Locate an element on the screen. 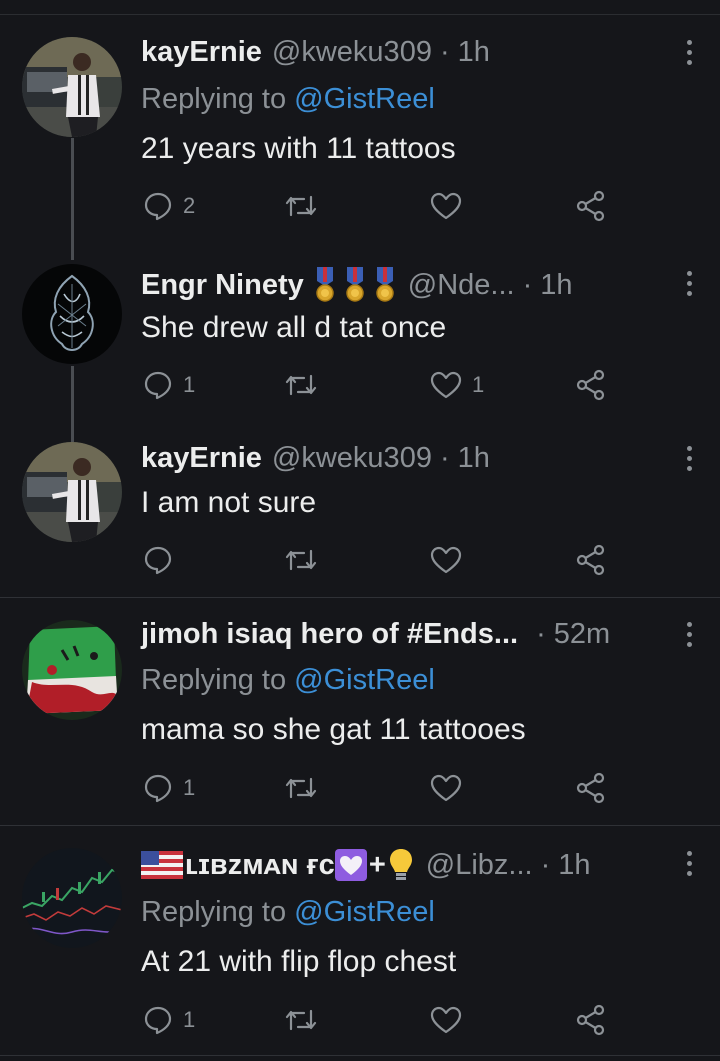  tweet-text: I am not sure is located at coordinates (229, 502).